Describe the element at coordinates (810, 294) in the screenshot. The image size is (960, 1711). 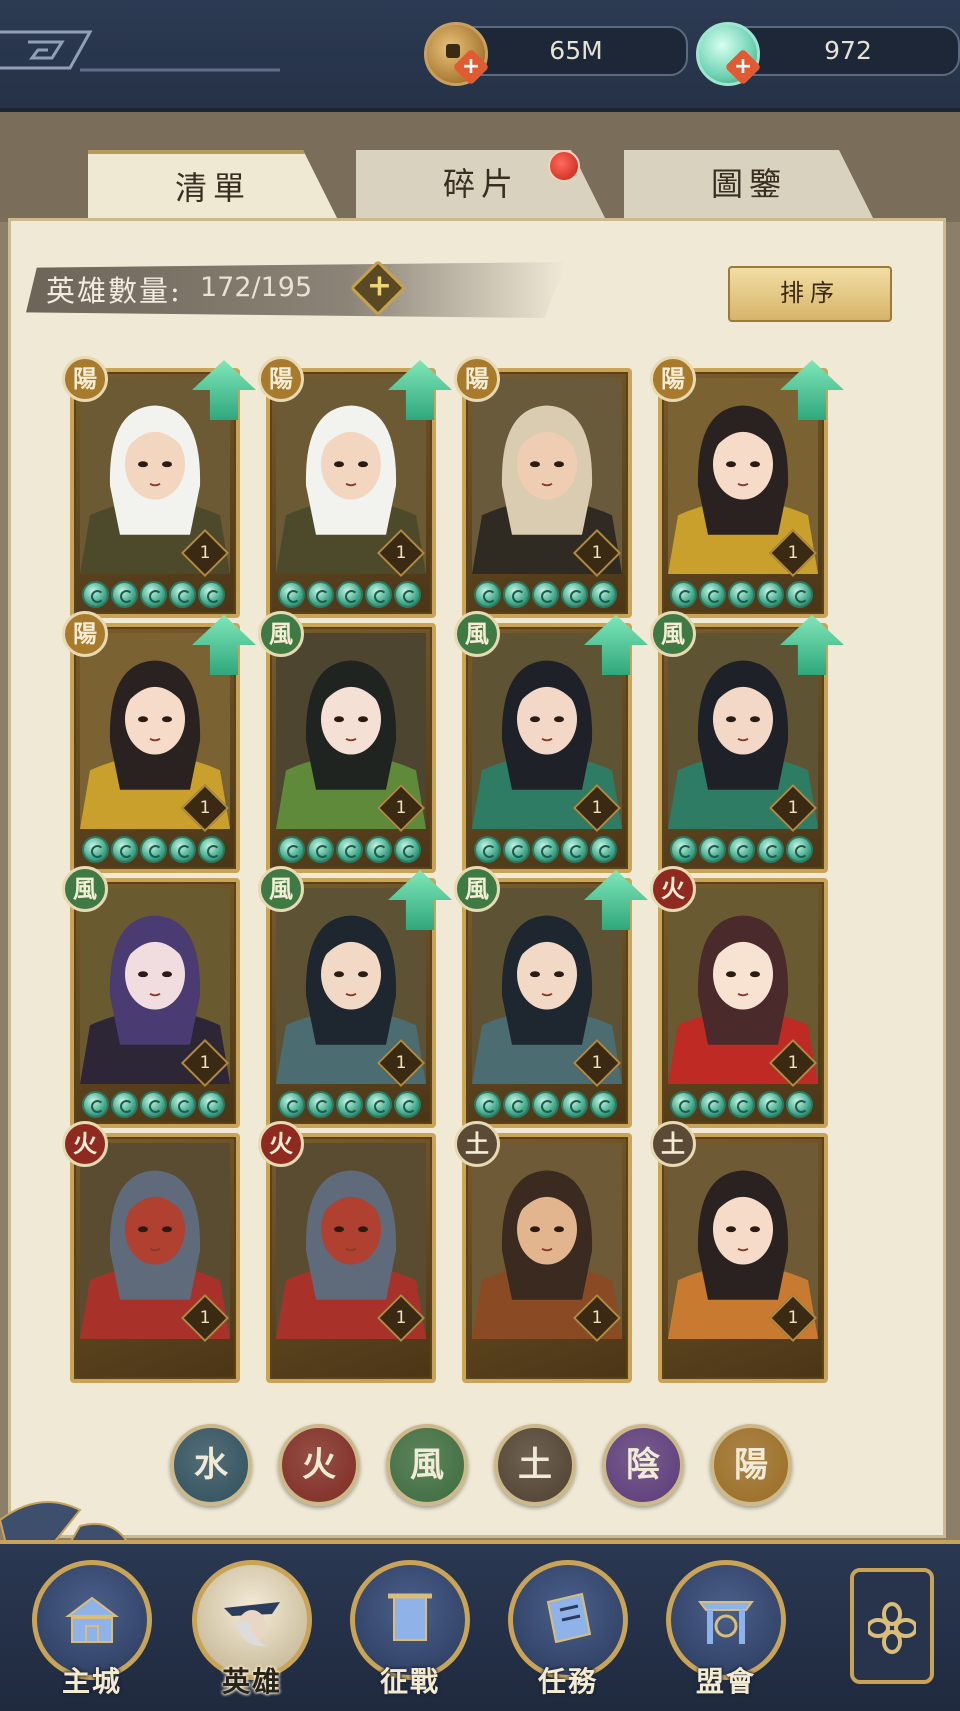
I see `sort-button: 排序` at that location.